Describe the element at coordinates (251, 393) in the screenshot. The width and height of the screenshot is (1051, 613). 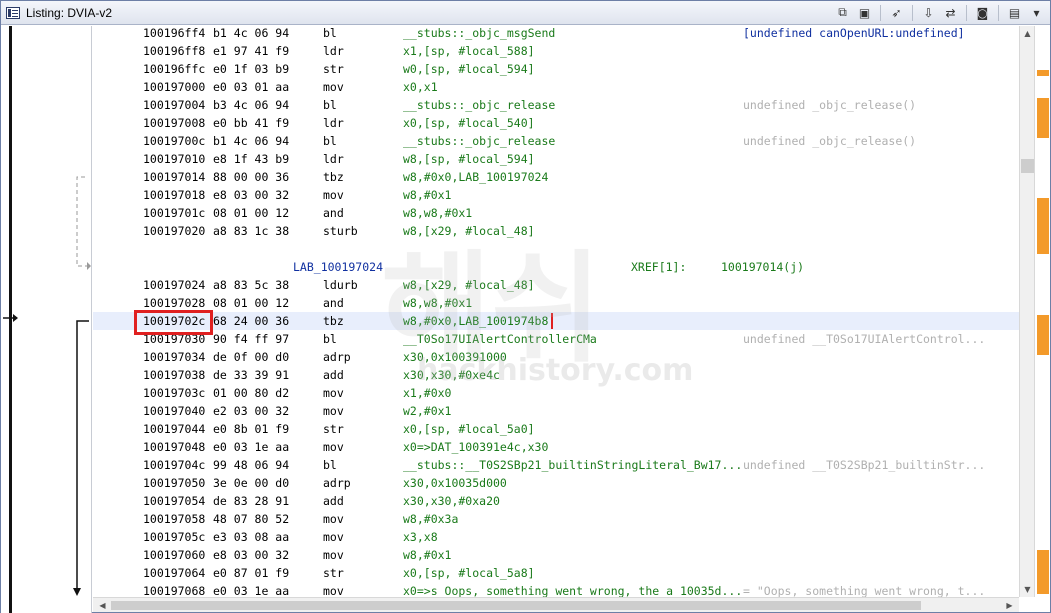
I see `bytes: 01 00 80 d2` at that location.